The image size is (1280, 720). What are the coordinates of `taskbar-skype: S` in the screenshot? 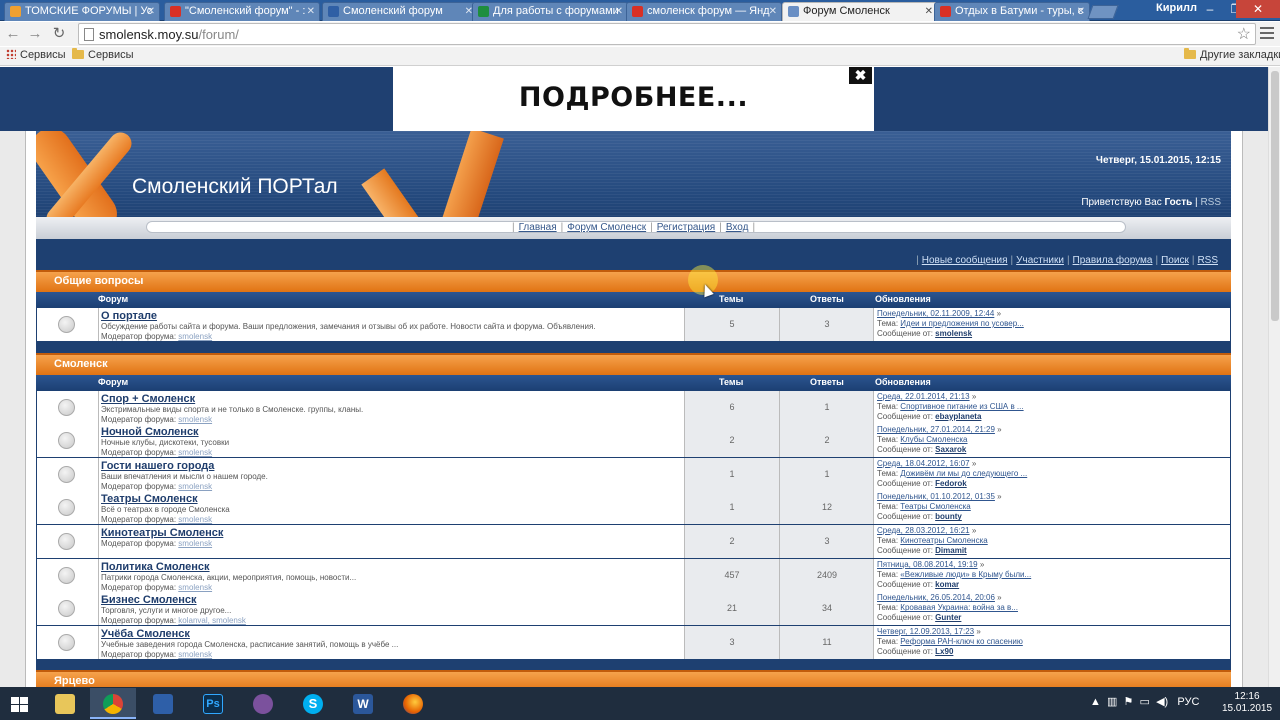 It's located at (313, 703).